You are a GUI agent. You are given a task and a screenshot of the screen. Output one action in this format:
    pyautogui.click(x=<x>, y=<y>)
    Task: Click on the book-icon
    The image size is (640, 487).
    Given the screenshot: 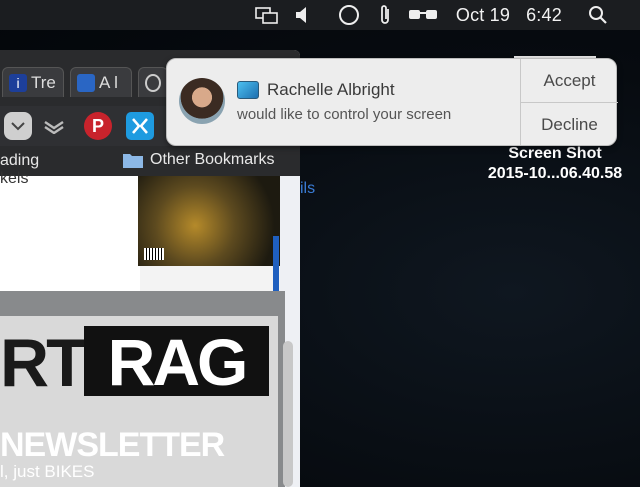 What is the action you would take?
    pyautogui.click(x=86, y=82)
    